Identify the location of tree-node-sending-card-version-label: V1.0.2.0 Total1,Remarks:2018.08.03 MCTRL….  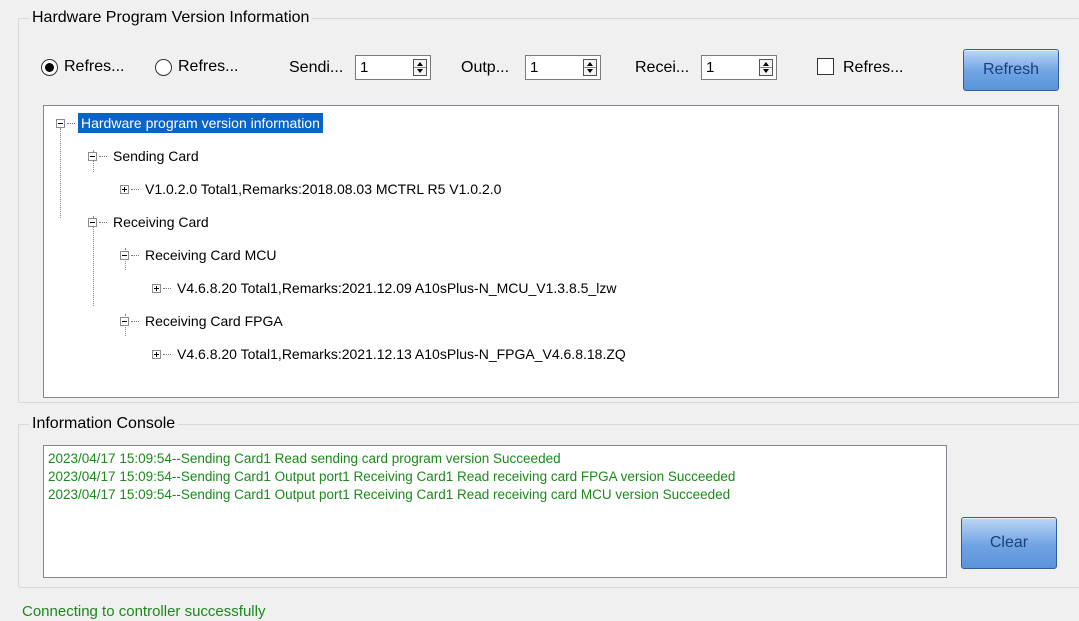
(323, 189).